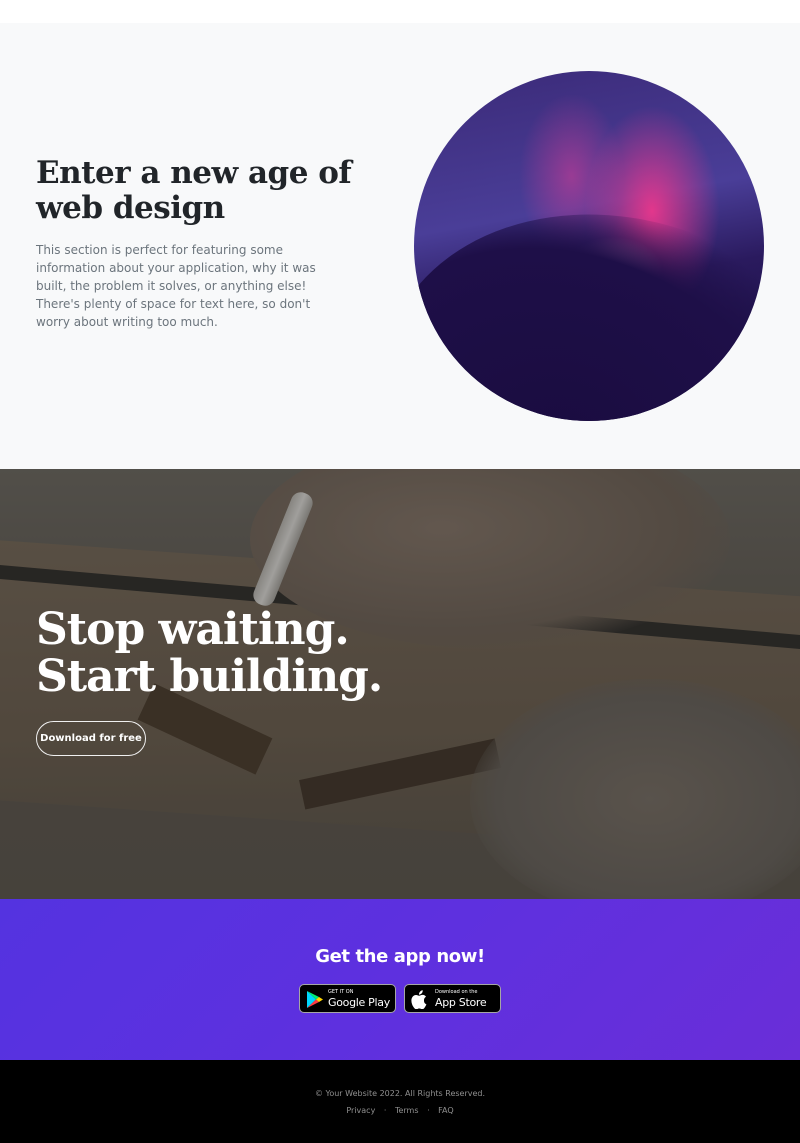 The width and height of the screenshot is (800, 1143). I want to click on google-play-badge: GET IT ON Google Play, so click(347, 998).